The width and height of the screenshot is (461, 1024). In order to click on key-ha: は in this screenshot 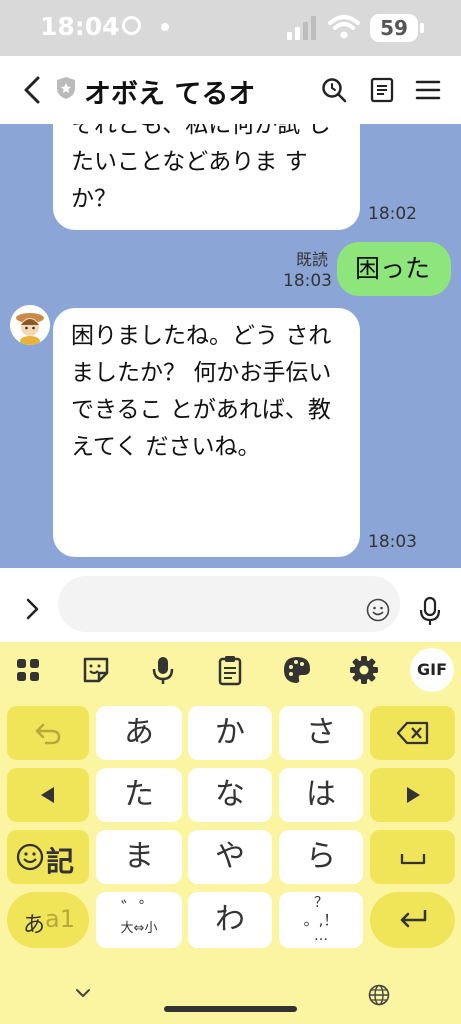, I will do `click(321, 795)`.